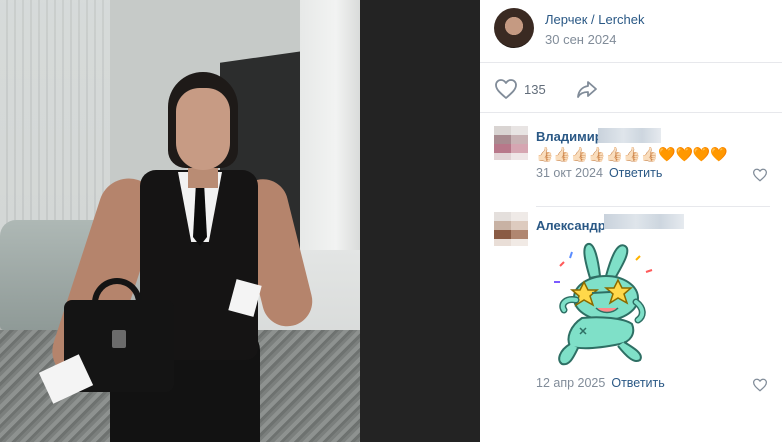 This screenshot has width=782, height=442. Describe the element at coordinates (631, 112) in the screenshot. I see `actions-divider` at that location.